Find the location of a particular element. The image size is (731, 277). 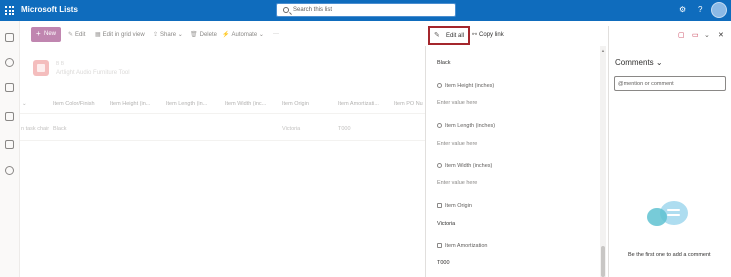

origin-label-text: Item Origin is located at coordinates (458, 206).